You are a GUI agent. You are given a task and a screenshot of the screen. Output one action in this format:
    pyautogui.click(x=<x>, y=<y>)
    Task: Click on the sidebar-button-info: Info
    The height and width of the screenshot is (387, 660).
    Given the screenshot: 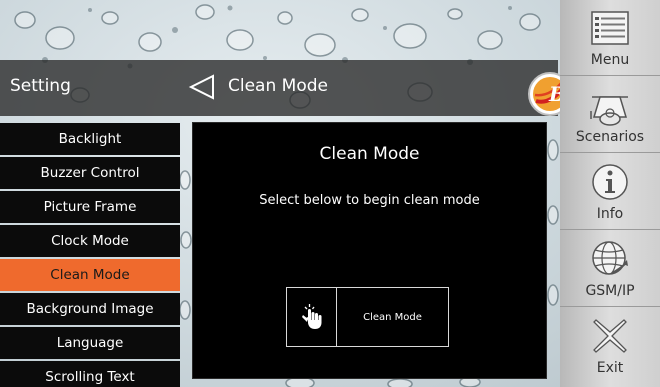 What is the action you would take?
    pyautogui.click(x=610, y=192)
    